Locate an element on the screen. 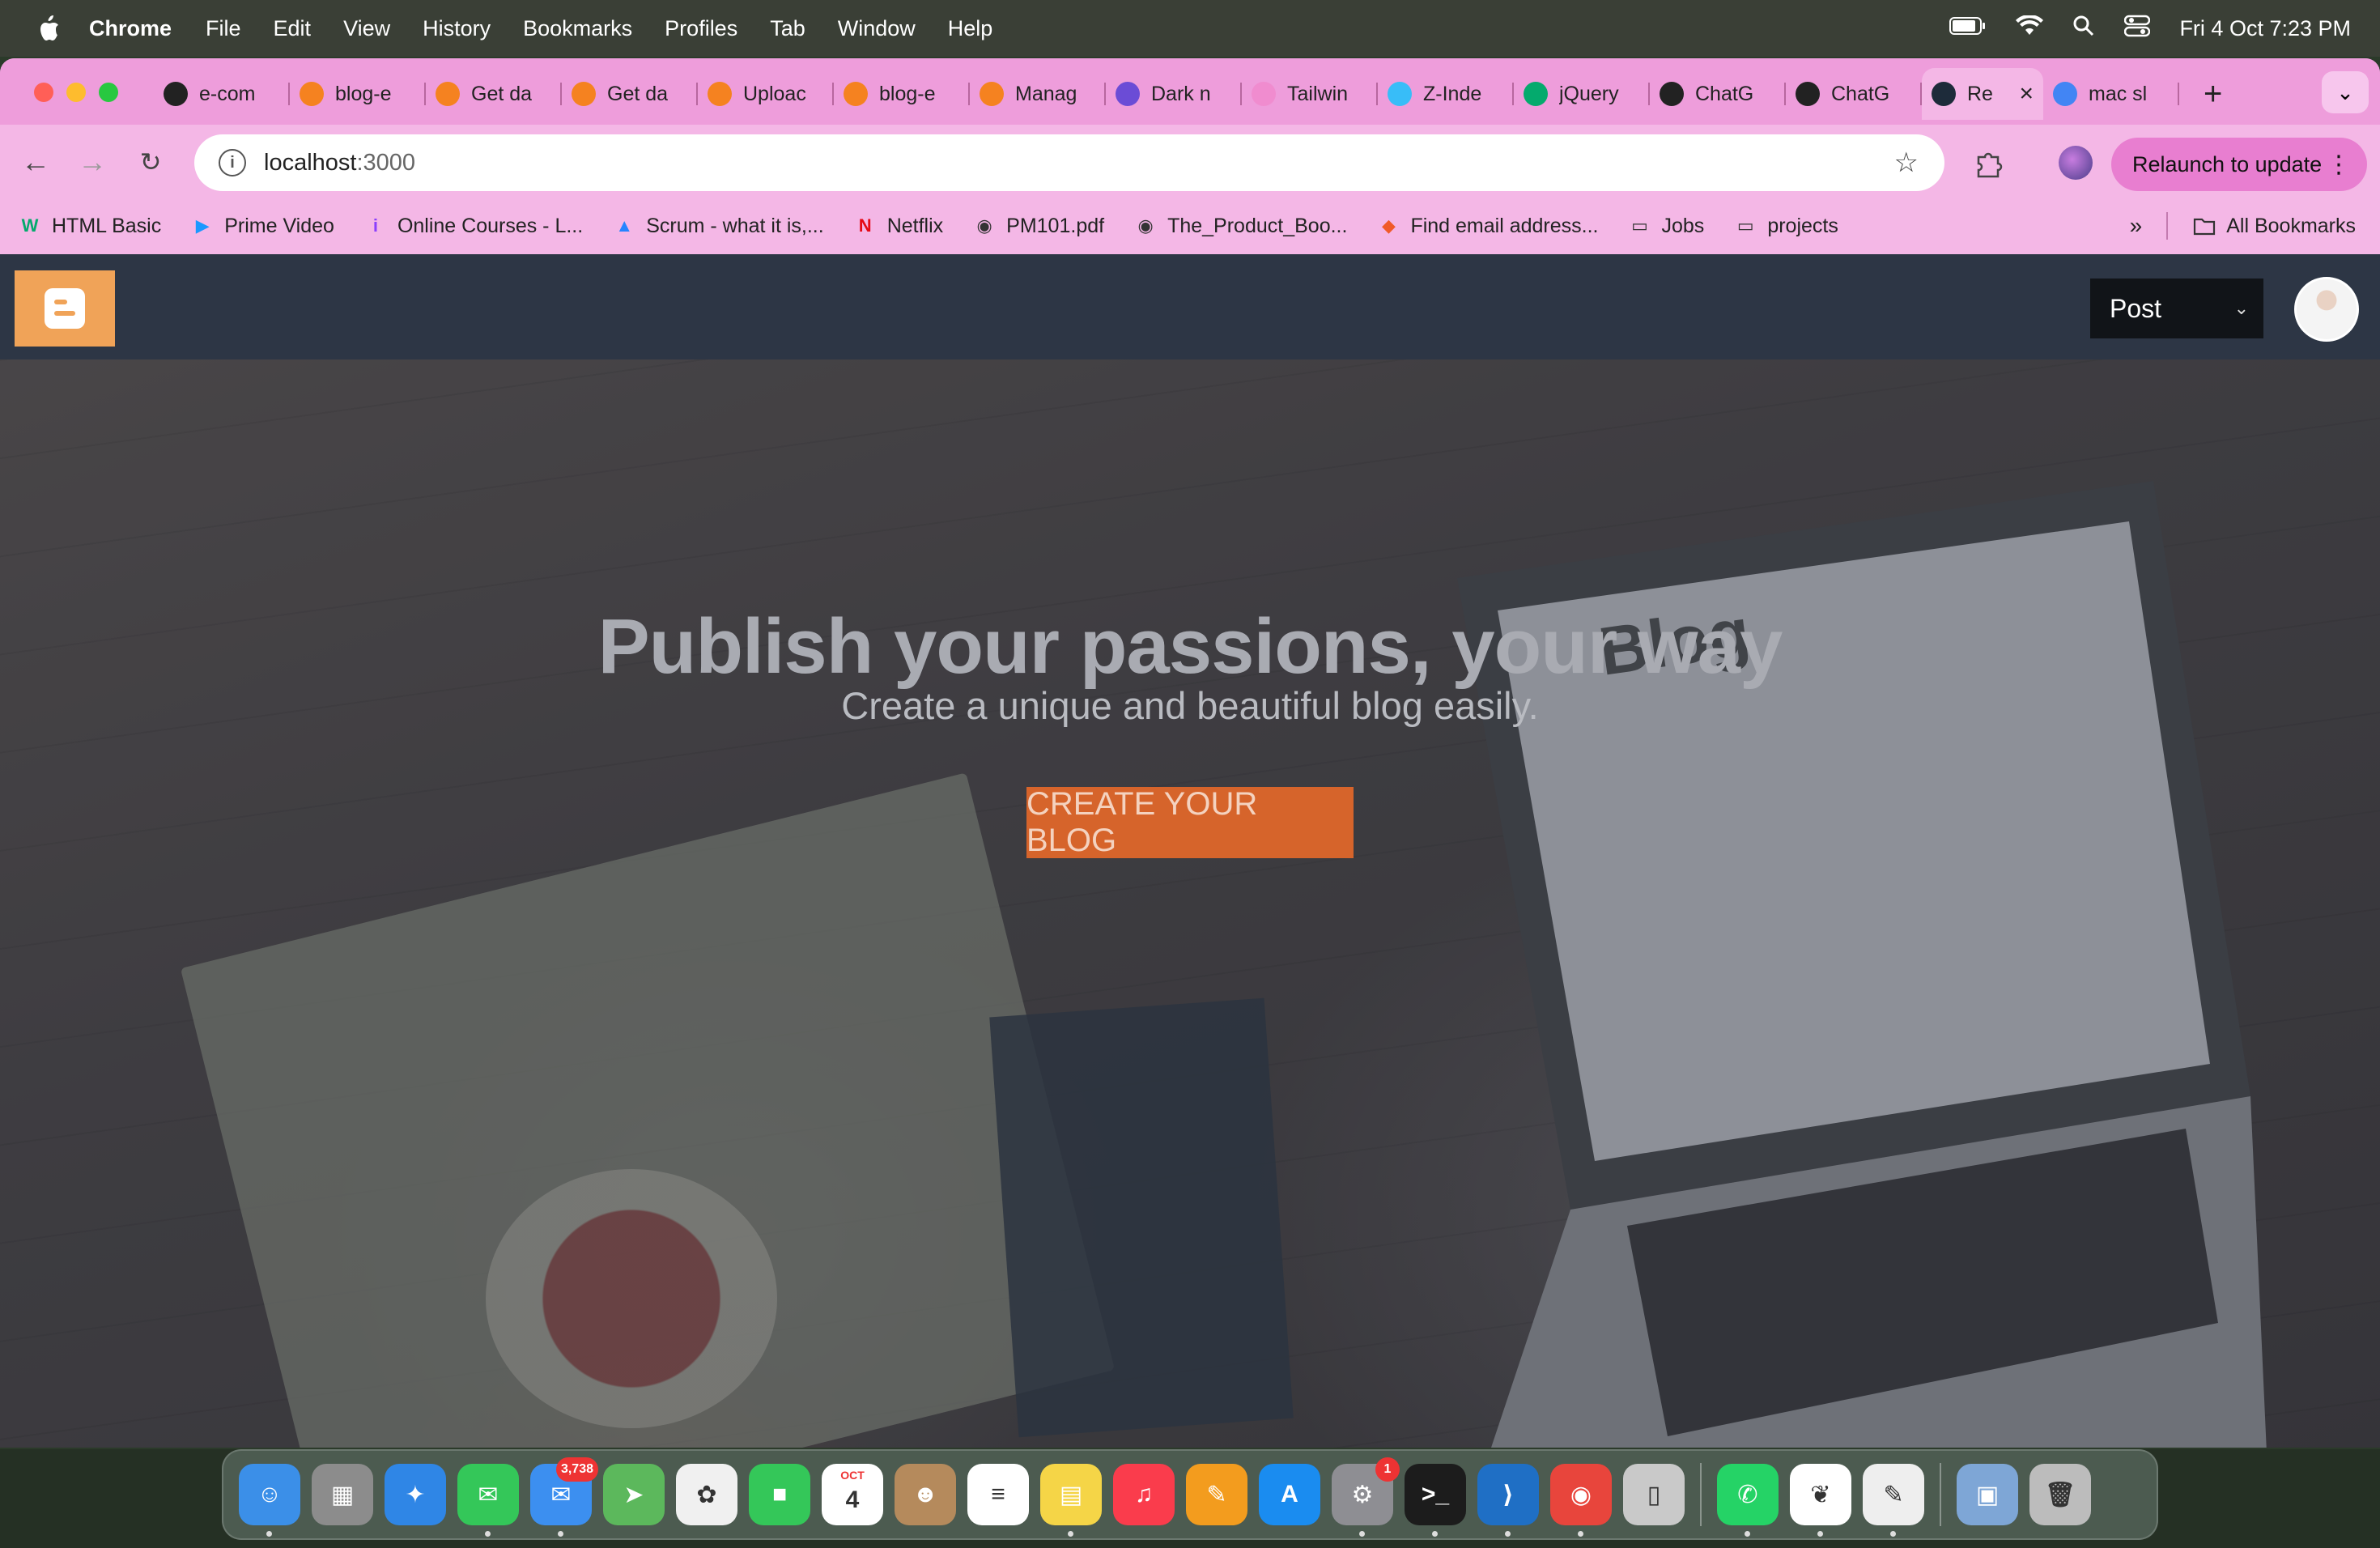  safari-icon: ✦ is located at coordinates (415, 1494).